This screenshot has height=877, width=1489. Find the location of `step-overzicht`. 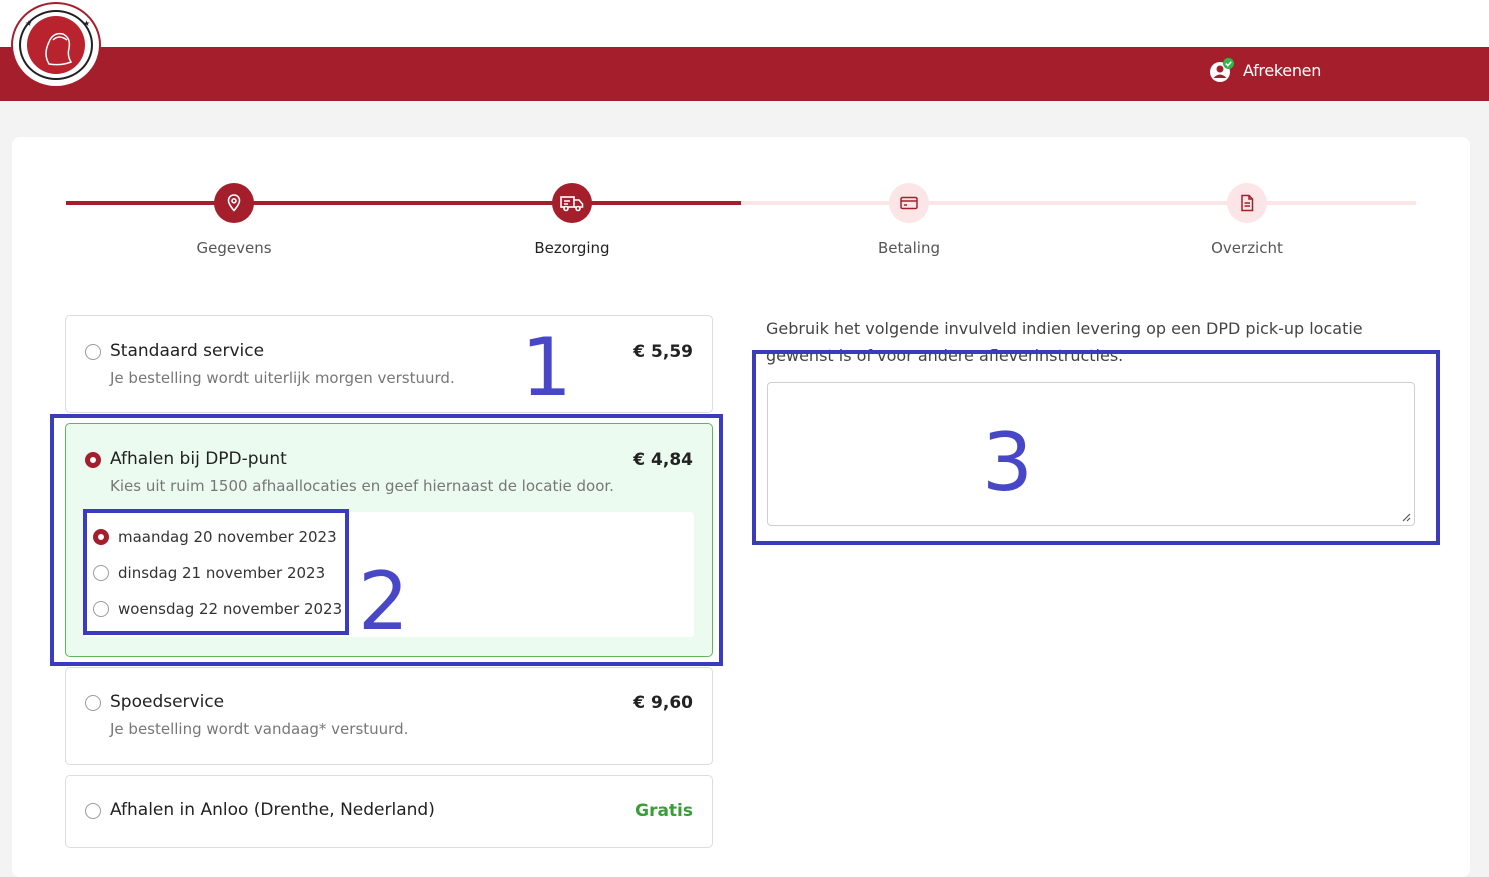

step-overzicht is located at coordinates (1247, 203).